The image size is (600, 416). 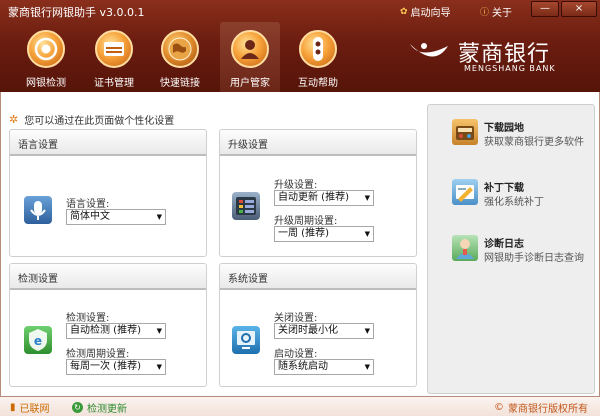 I want to click on network-bars-icon: ▮, so click(x=13, y=407).